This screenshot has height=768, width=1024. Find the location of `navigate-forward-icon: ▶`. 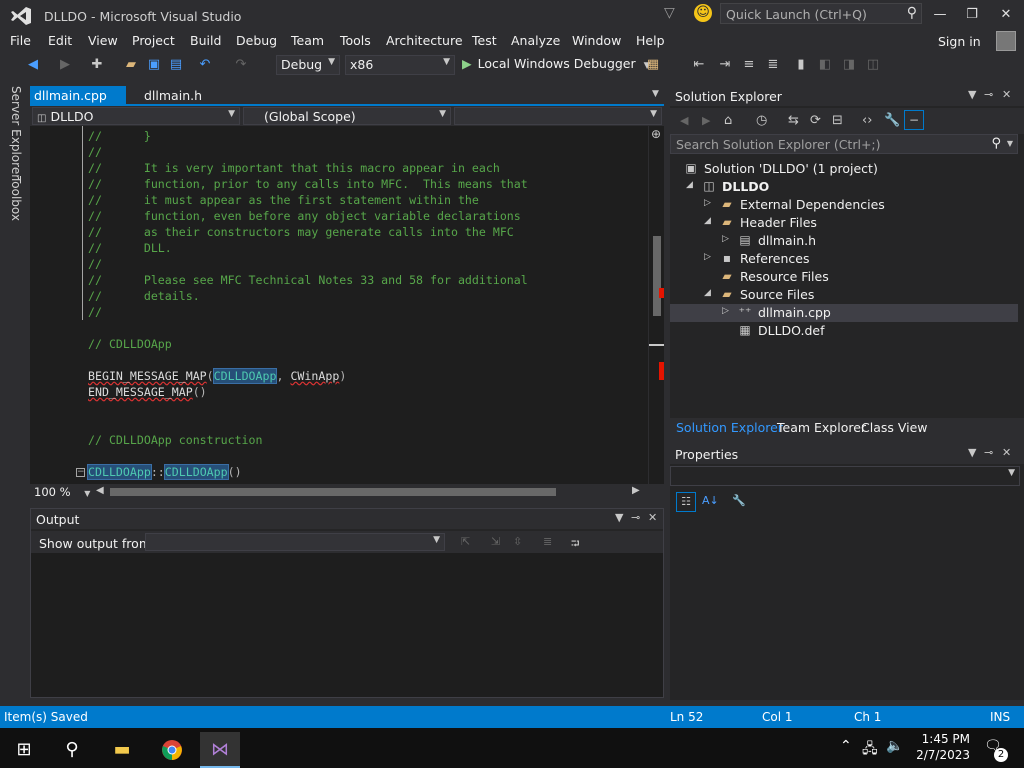

navigate-forward-icon: ▶ is located at coordinates (65, 65).